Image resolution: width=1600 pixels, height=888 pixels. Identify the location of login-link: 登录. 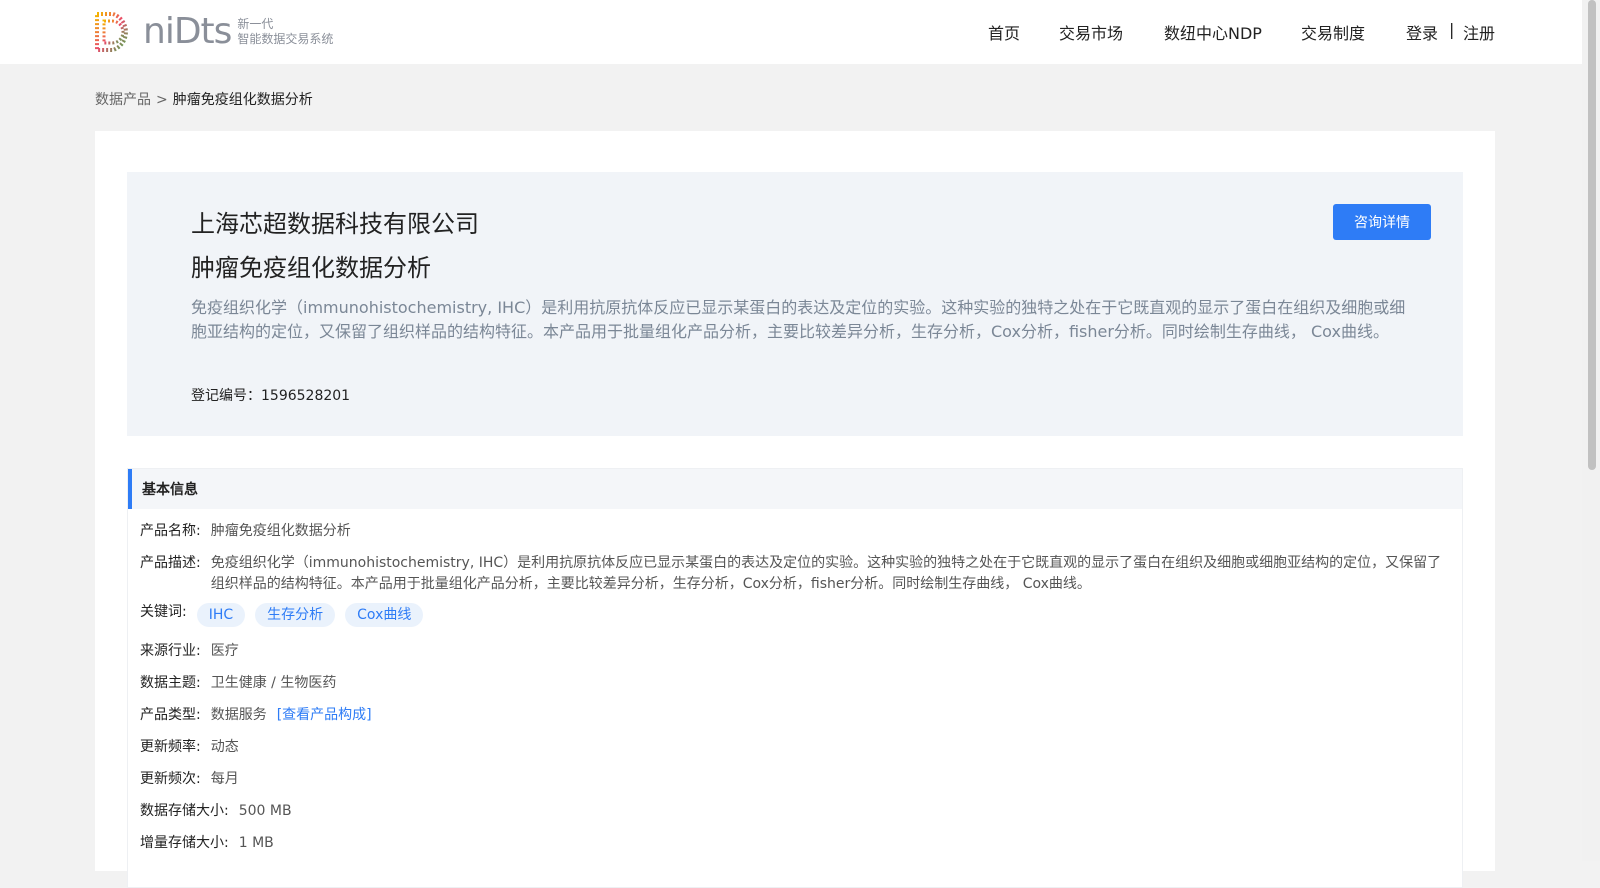
(1422, 32).